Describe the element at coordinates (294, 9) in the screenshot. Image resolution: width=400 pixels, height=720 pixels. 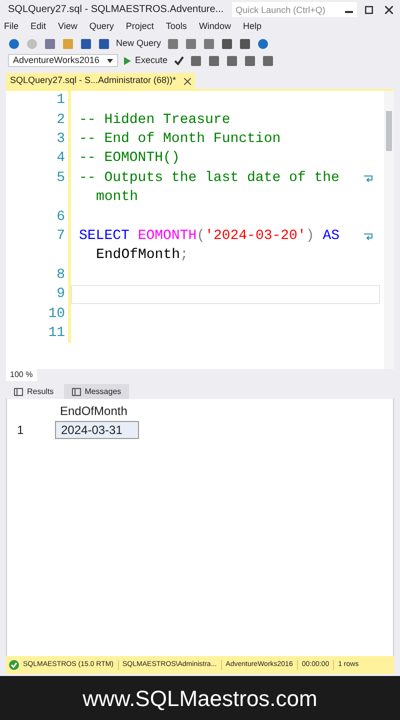
I see `quick-launch-field: Quick Launch (Ctrl+Q)` at that location.